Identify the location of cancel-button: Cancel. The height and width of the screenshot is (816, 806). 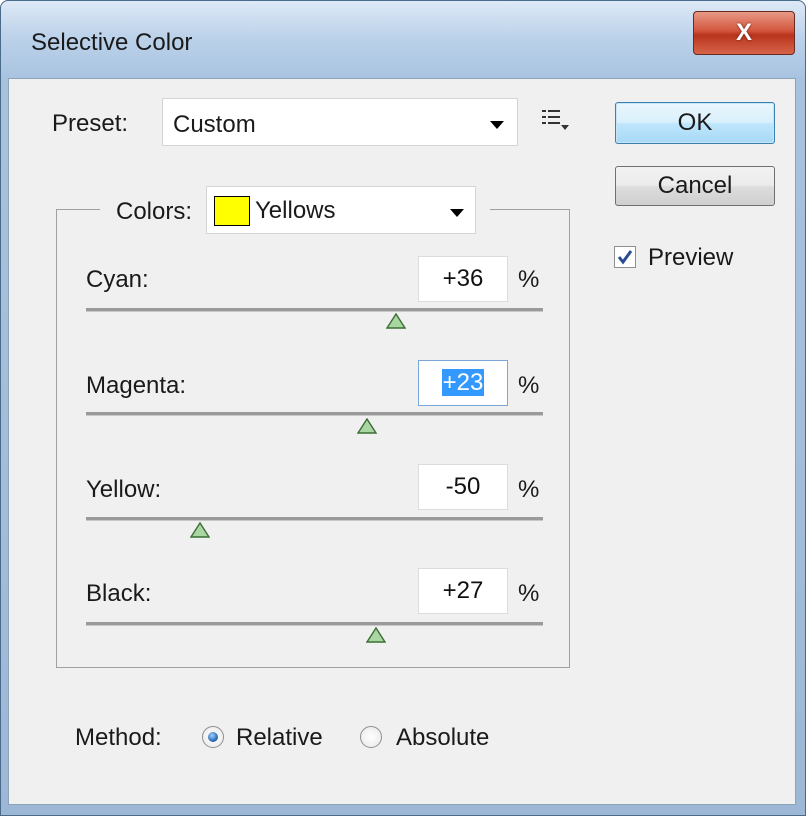
(695, 186).